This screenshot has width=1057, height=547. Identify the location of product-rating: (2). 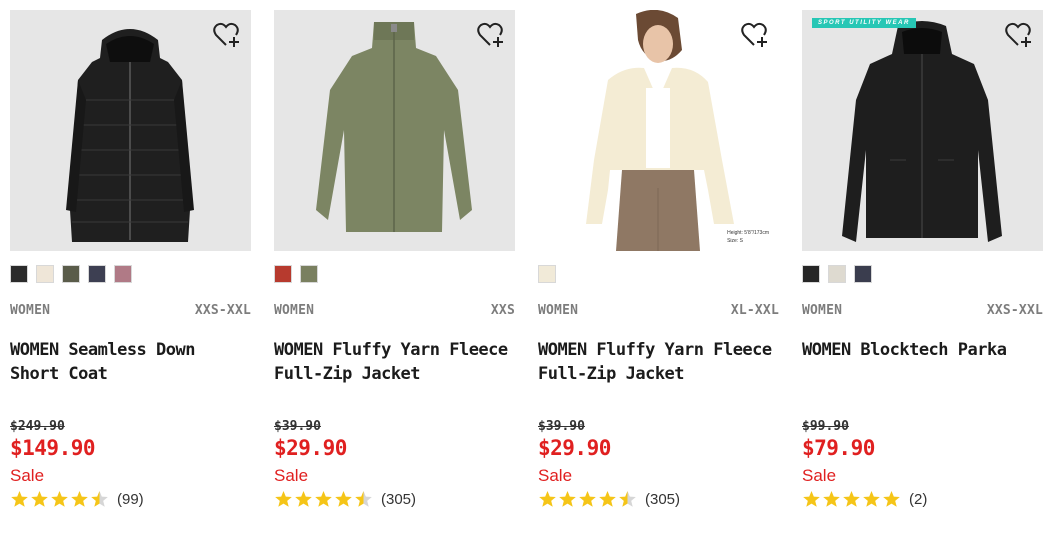
(922, 499).